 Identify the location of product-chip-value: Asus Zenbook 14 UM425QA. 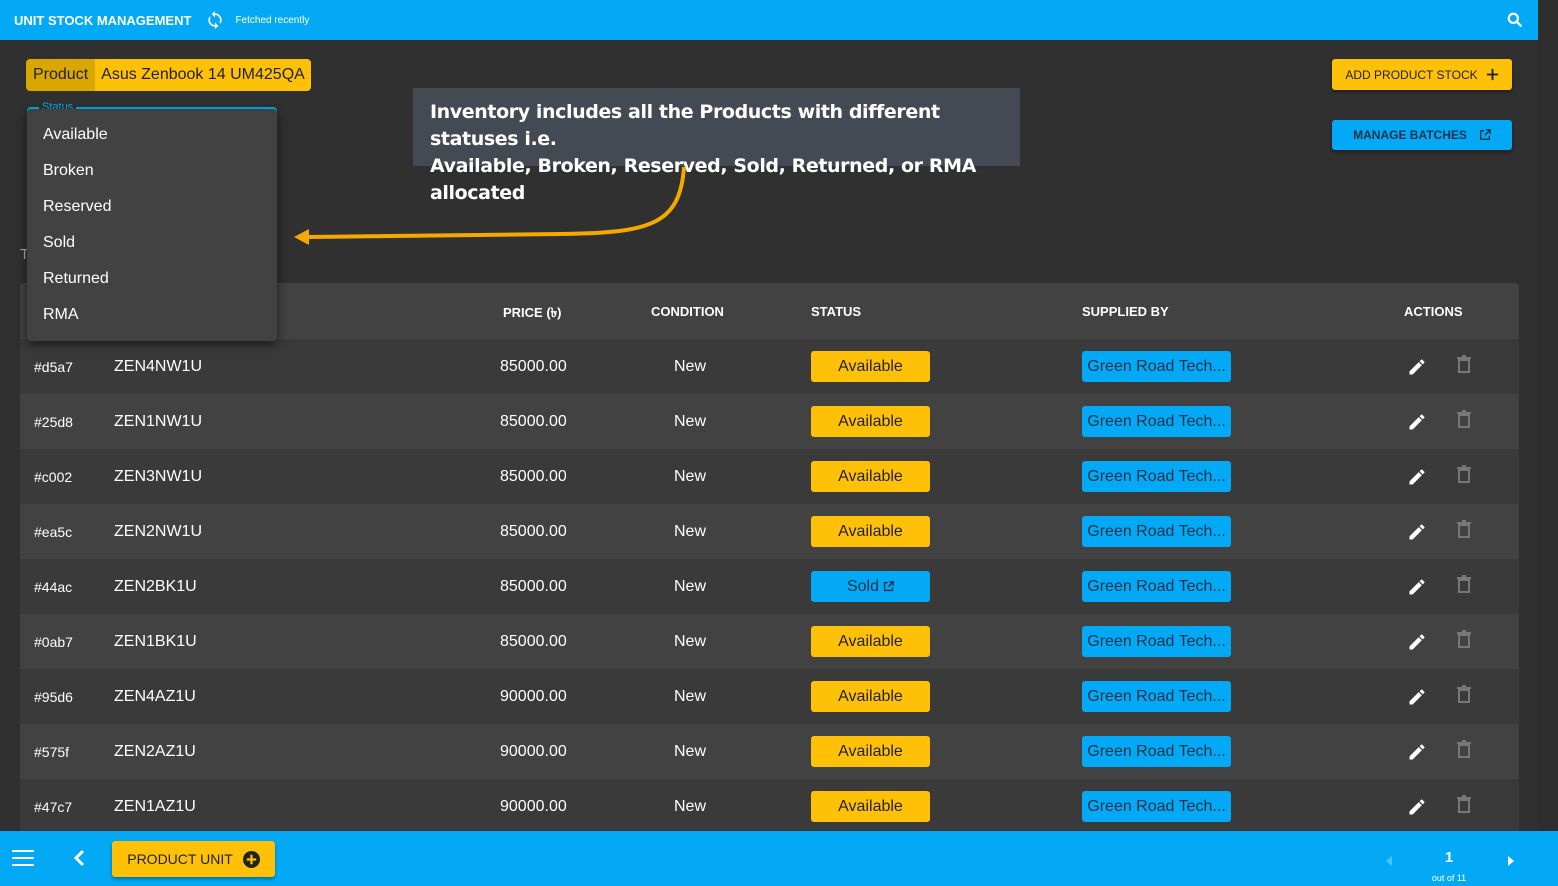
(203, 75).